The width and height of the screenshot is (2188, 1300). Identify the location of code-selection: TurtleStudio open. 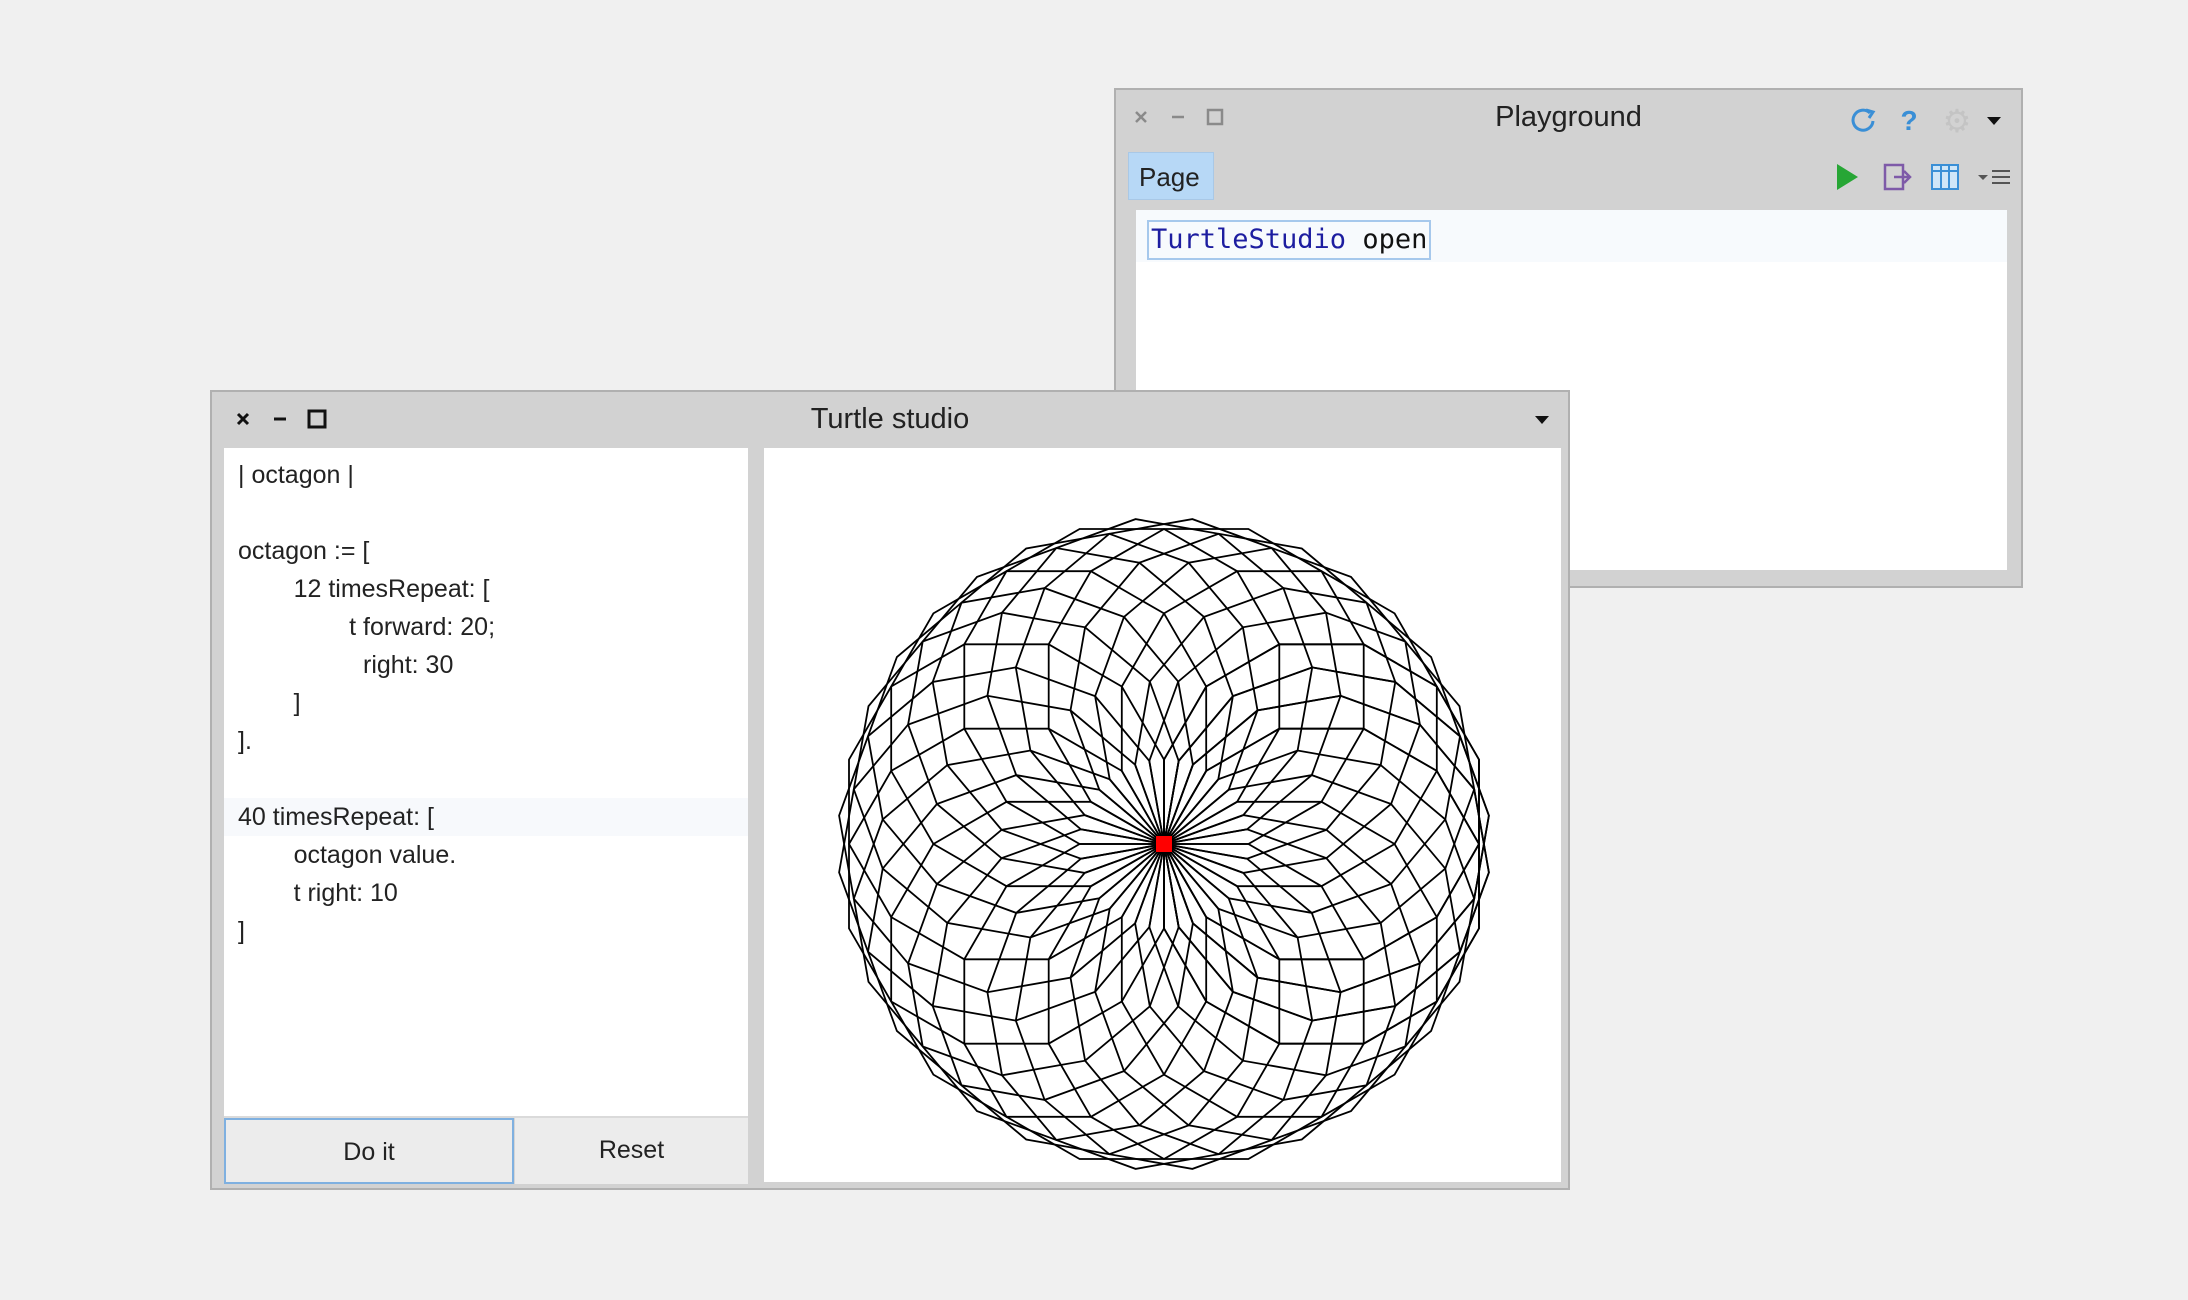
(1289, 240).